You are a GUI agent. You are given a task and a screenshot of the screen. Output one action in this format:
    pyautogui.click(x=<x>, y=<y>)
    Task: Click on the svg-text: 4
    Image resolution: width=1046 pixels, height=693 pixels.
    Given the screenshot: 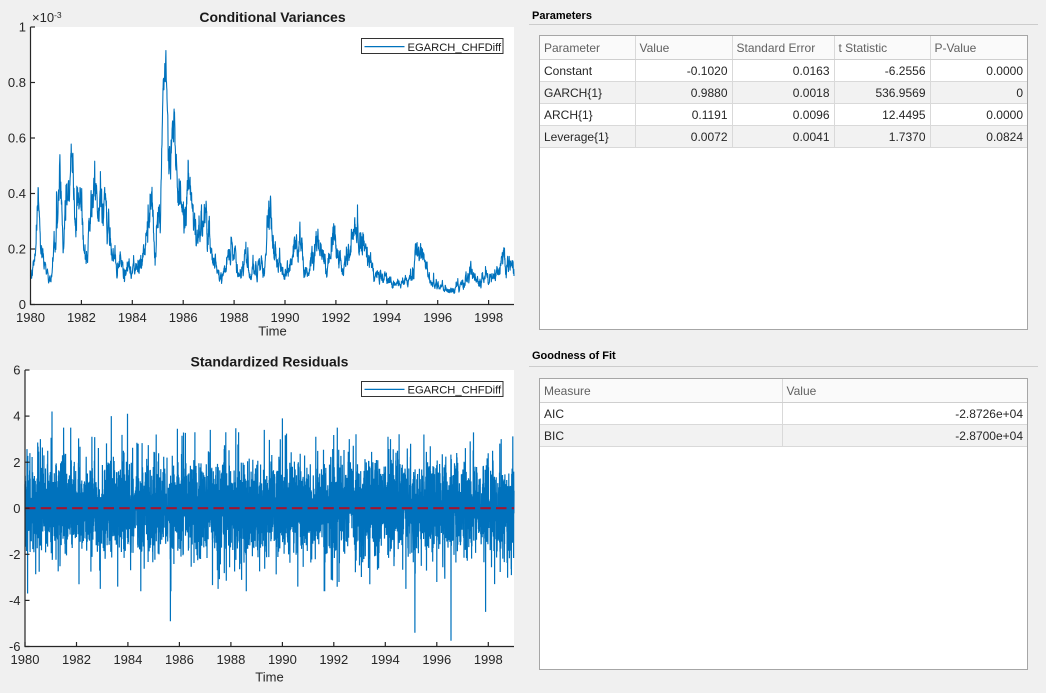 What is the action you would take?
    pyautogui.click(x=16, y=416)
    